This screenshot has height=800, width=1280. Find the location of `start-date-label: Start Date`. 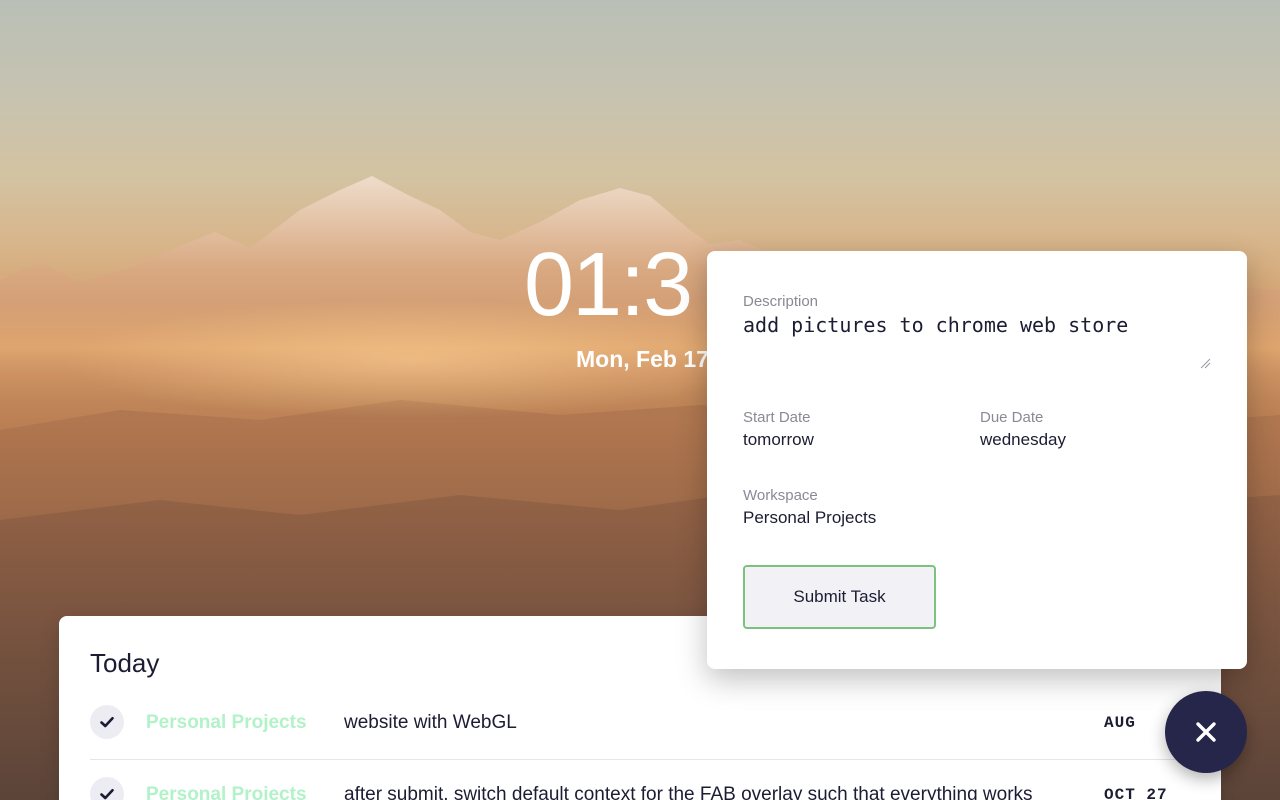

start-date-label: Start Date is located at coordinates (777, 417).